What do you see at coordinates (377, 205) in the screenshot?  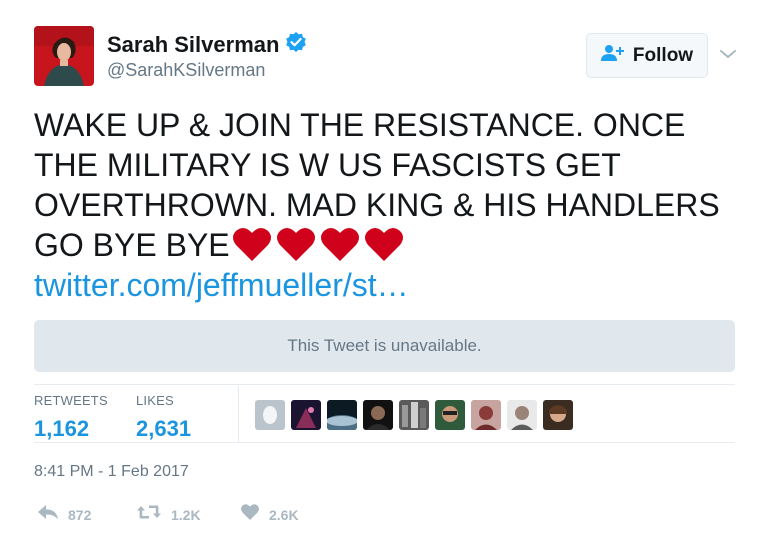 I see `tweet-line: OVERTHROWN. MAD KING & HIS HANDLERS` at bounding box center [377, 205].